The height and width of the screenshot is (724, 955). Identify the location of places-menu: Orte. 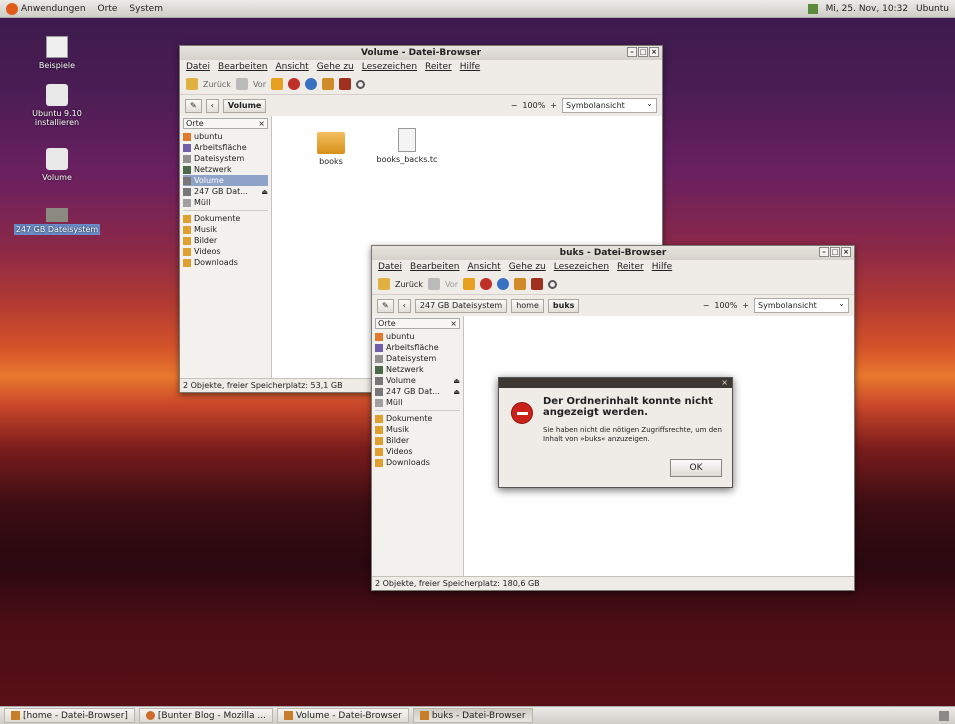
(108, 9).